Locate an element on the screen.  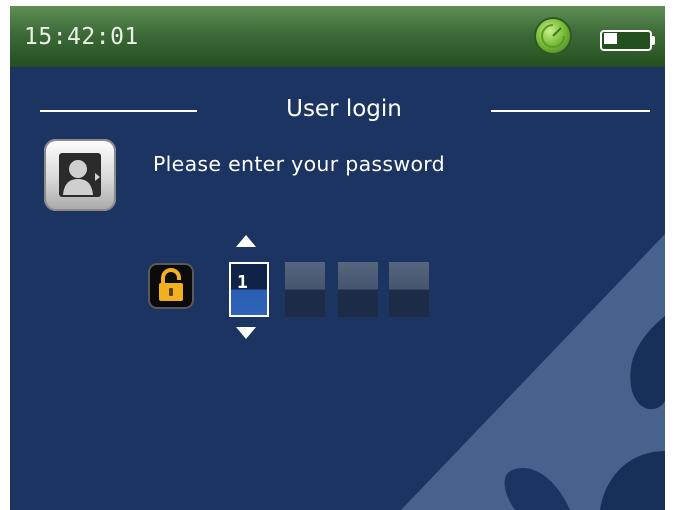
title-divider-right is located at coordinates (570, 111).